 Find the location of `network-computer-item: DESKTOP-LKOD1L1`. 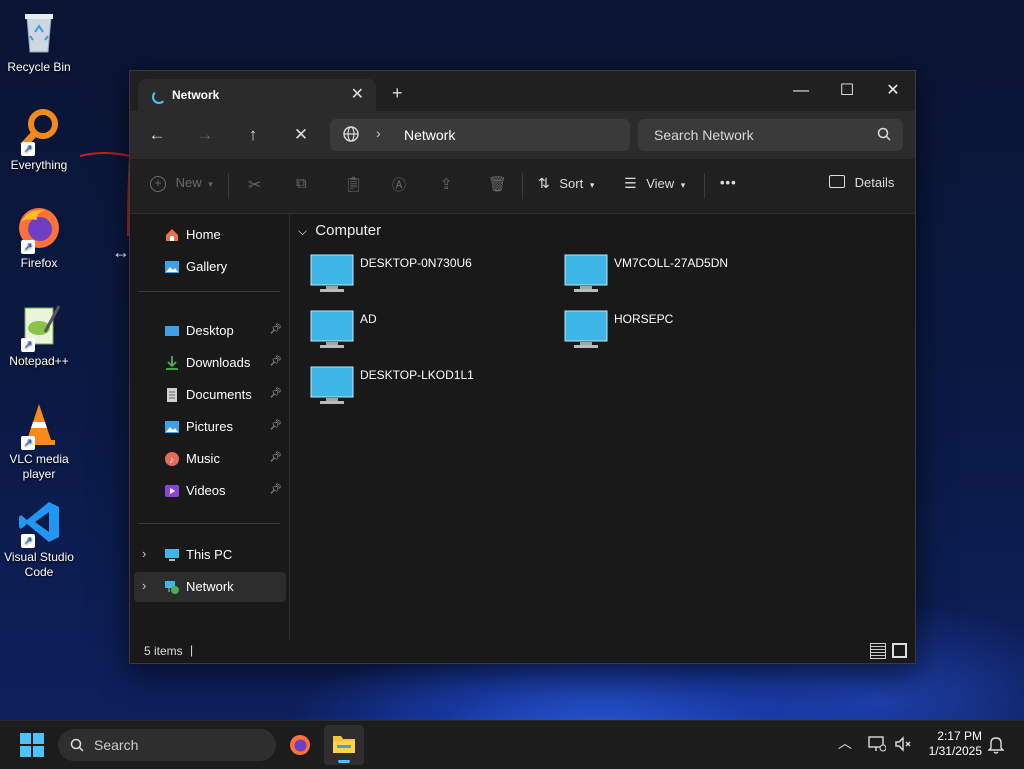

network-computer-item: DESKTOP-LKOD1L1 is located at coordinates (430, 388).